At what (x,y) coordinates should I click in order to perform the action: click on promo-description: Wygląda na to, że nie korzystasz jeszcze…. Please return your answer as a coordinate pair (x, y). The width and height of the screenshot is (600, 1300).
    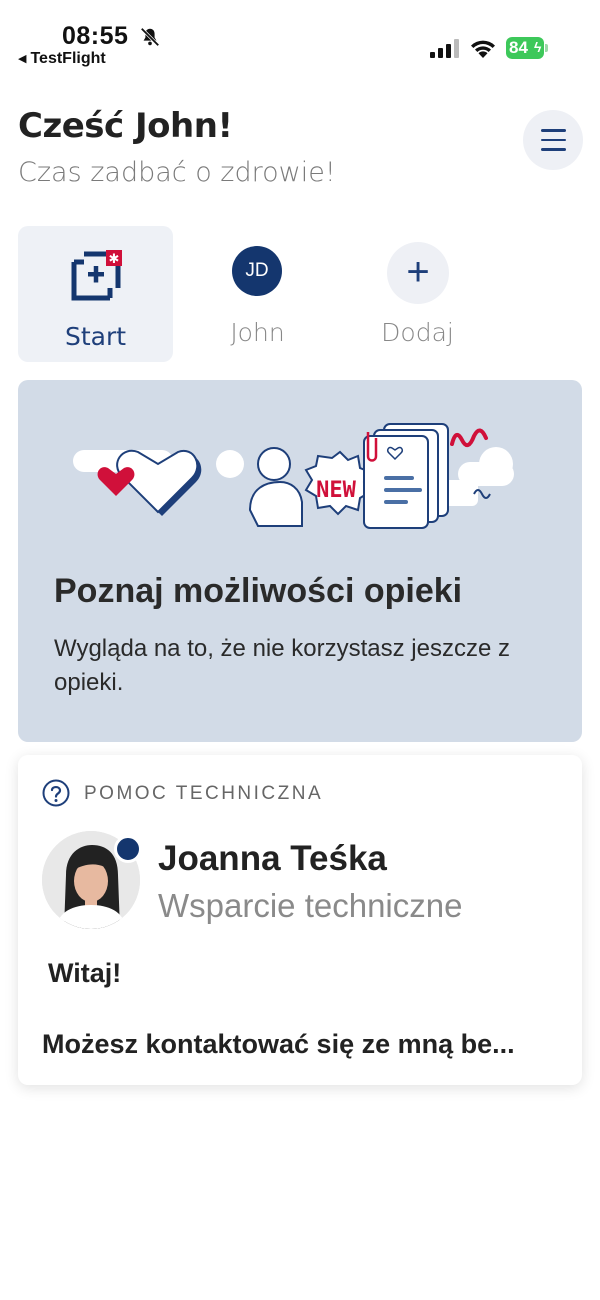
    Looking at the image, I should click on (282, 665).